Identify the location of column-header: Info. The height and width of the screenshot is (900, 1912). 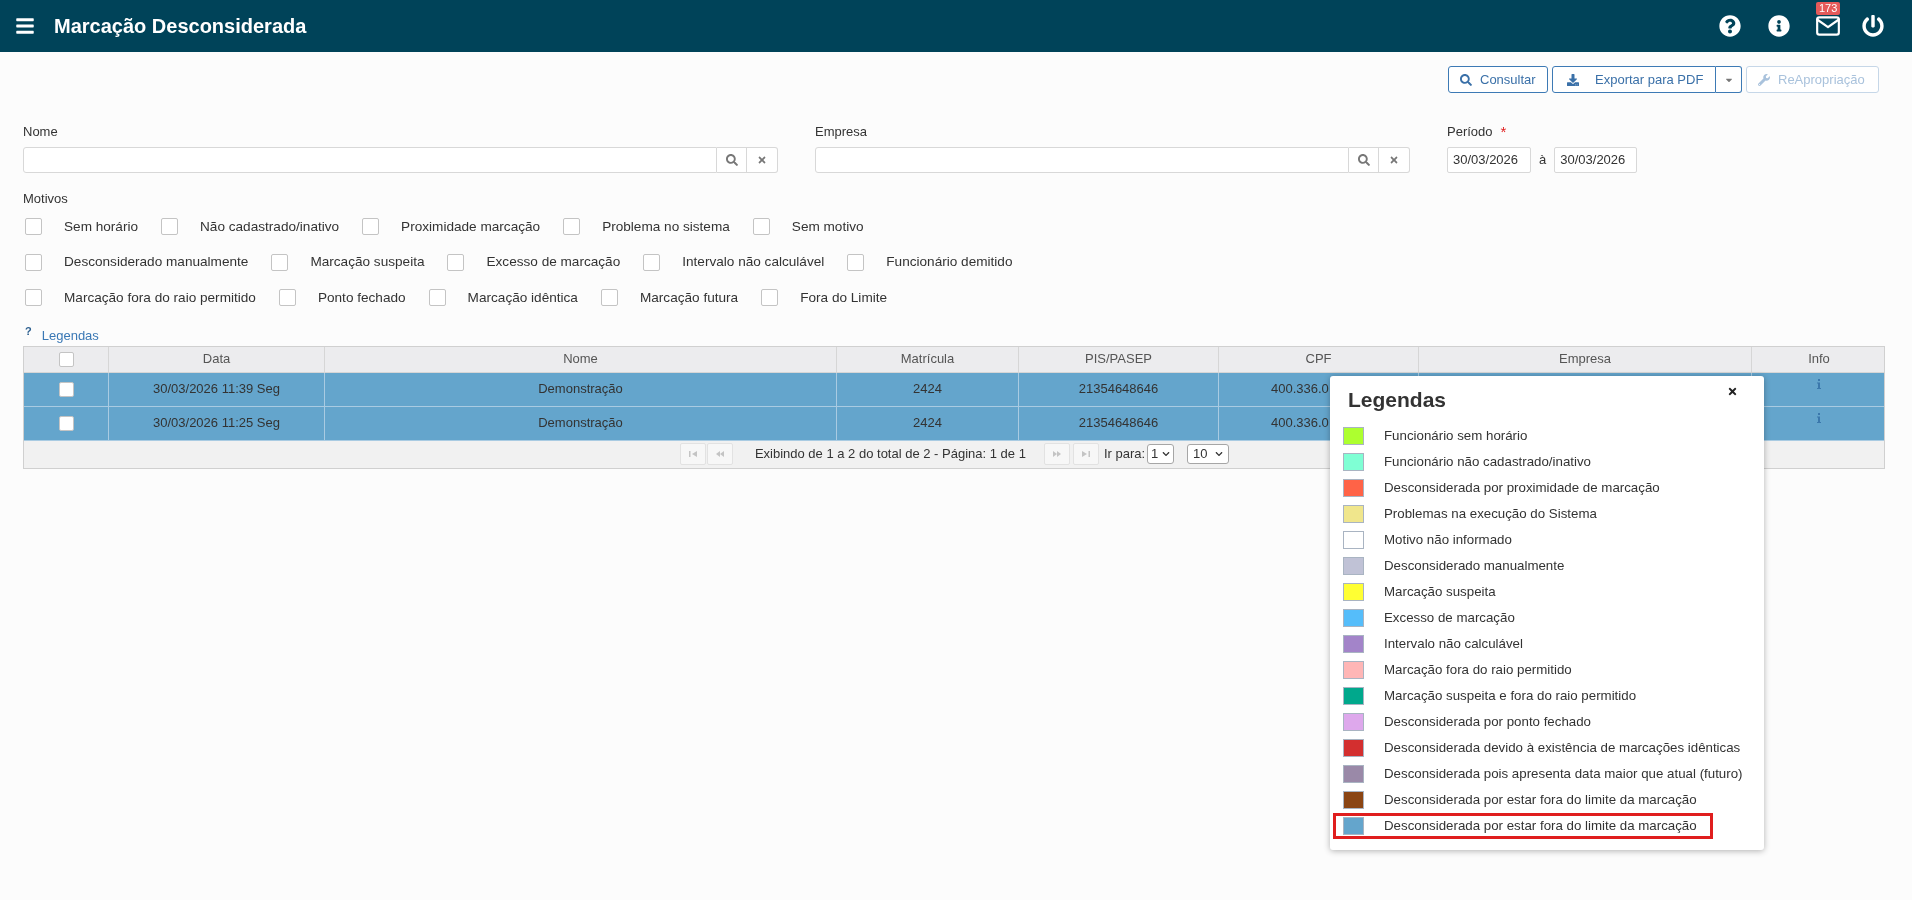
(1819, 359).